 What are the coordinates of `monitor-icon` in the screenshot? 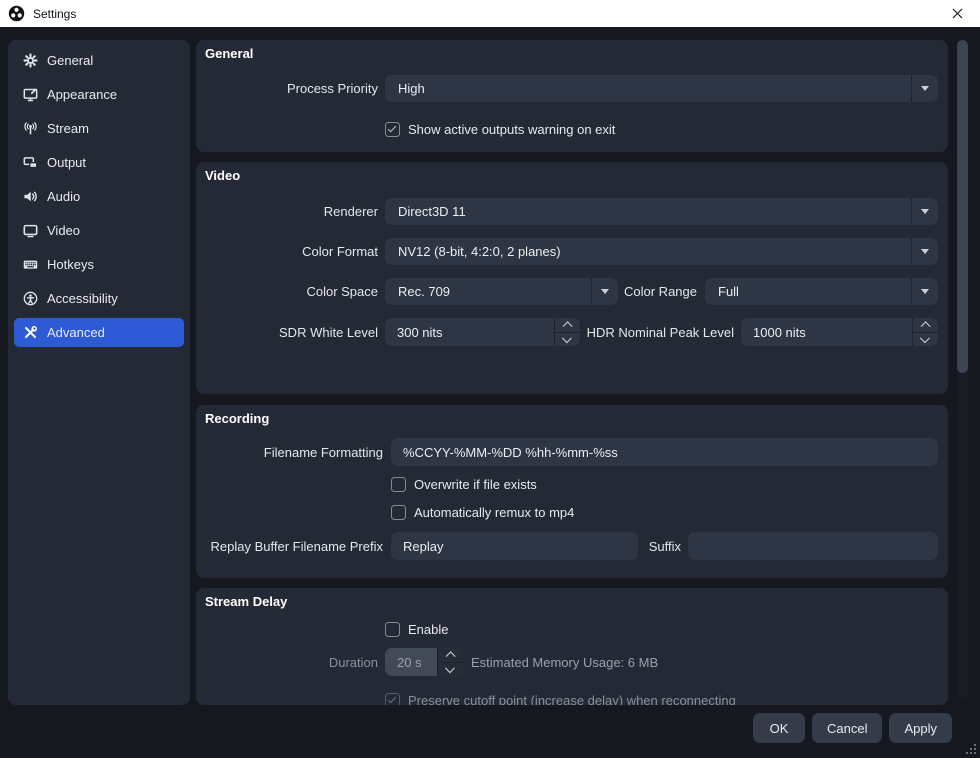 It's located at (30, 231).